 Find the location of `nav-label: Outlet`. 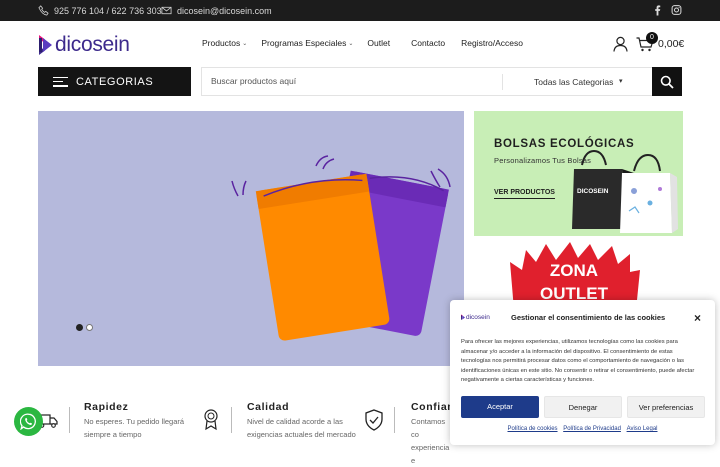

nav-label: Outlet is located at coordinates (379, 43).